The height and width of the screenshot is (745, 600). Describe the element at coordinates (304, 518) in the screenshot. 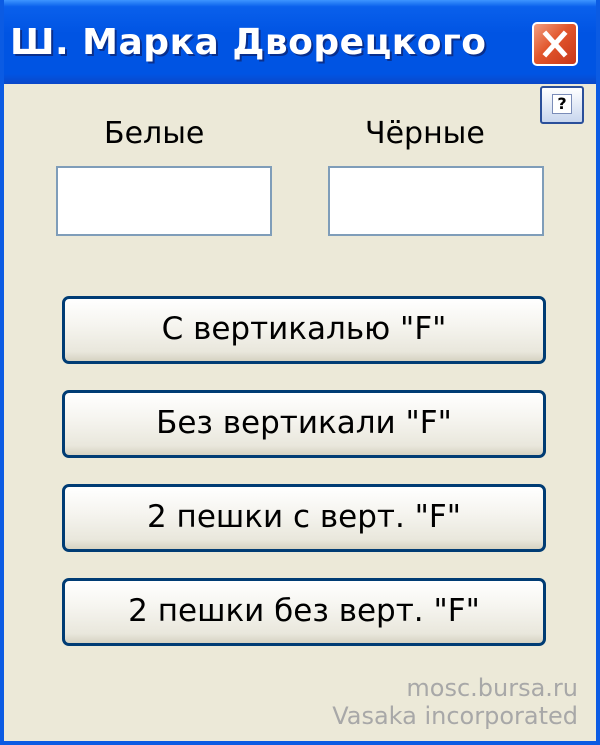

I see `two-pawns-with-f-file-button: 2 пешки с верт. "F"` at that location.